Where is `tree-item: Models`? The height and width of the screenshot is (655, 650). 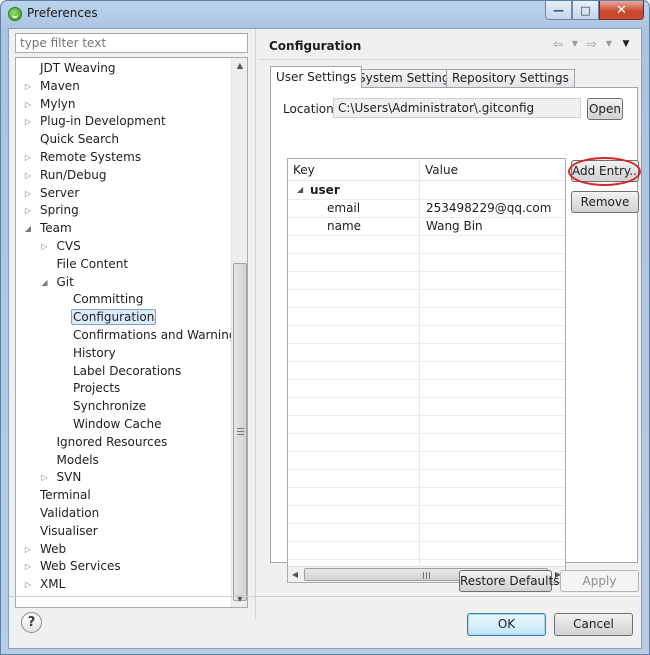
tree-item: Models is located at coordinates (78, 460).